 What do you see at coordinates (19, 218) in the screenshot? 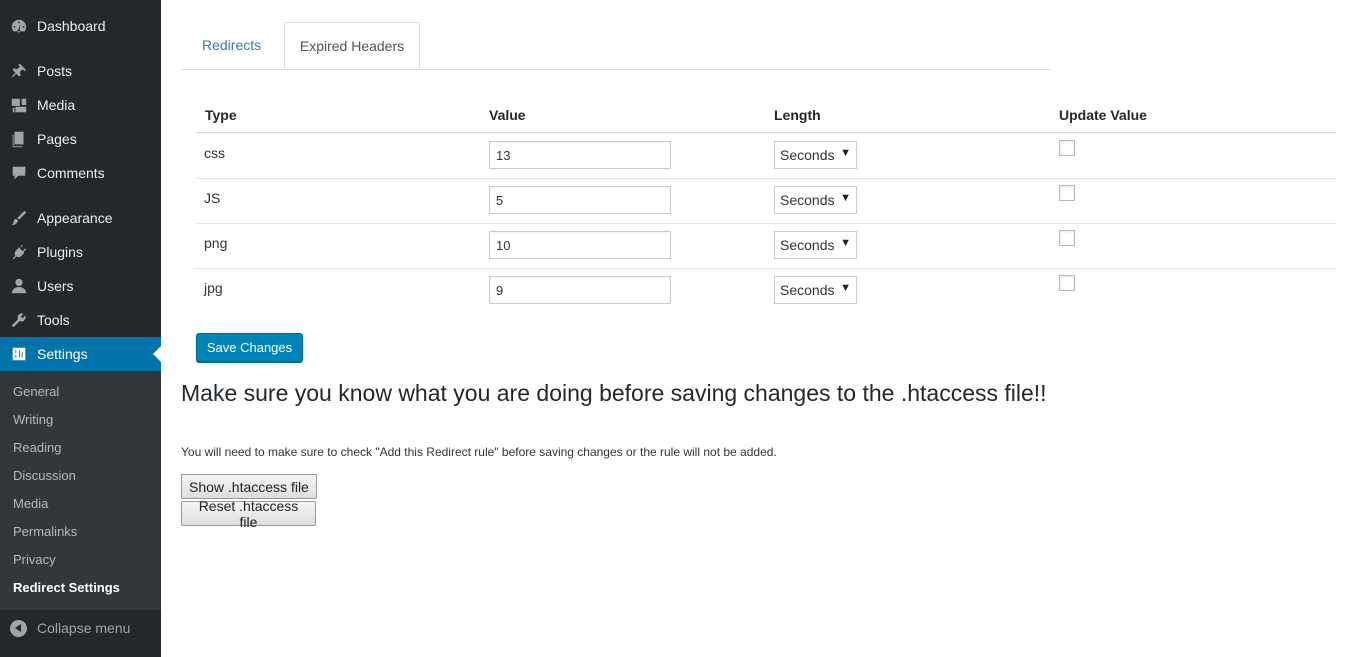
I see `brush-icon` at bounding box center [19, 218].